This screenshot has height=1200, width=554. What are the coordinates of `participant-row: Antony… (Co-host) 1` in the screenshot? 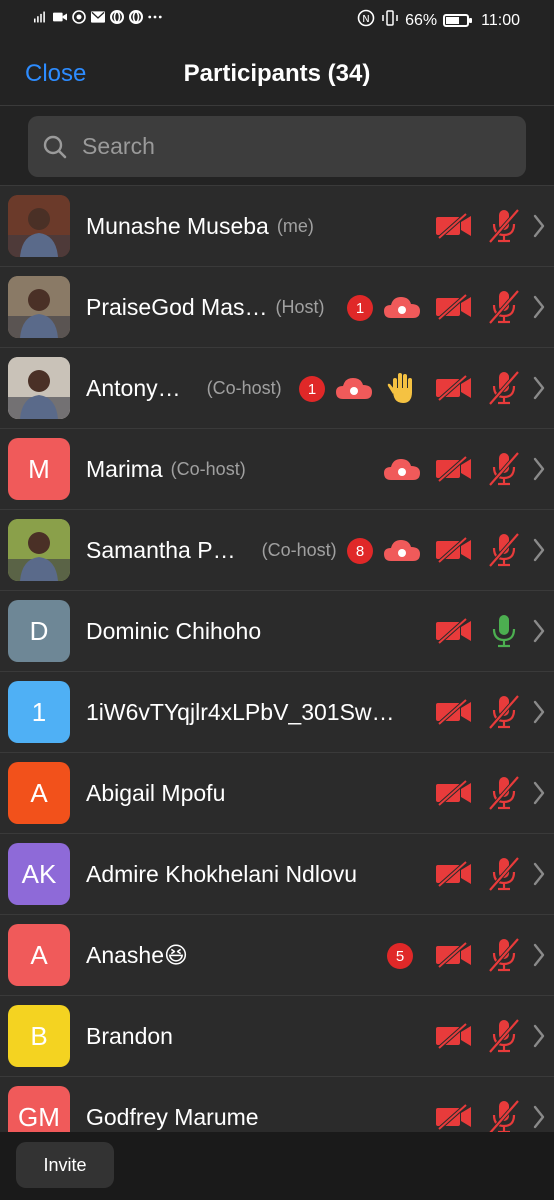 It's located at (277, 388).